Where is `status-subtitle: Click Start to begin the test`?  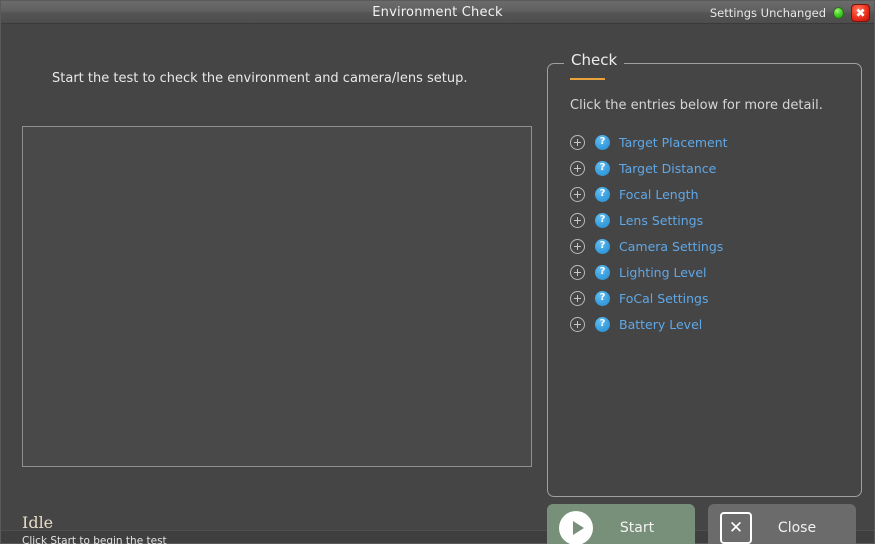
status-subtitle: Click Start to begin the test is located at coordinates (94, 539).